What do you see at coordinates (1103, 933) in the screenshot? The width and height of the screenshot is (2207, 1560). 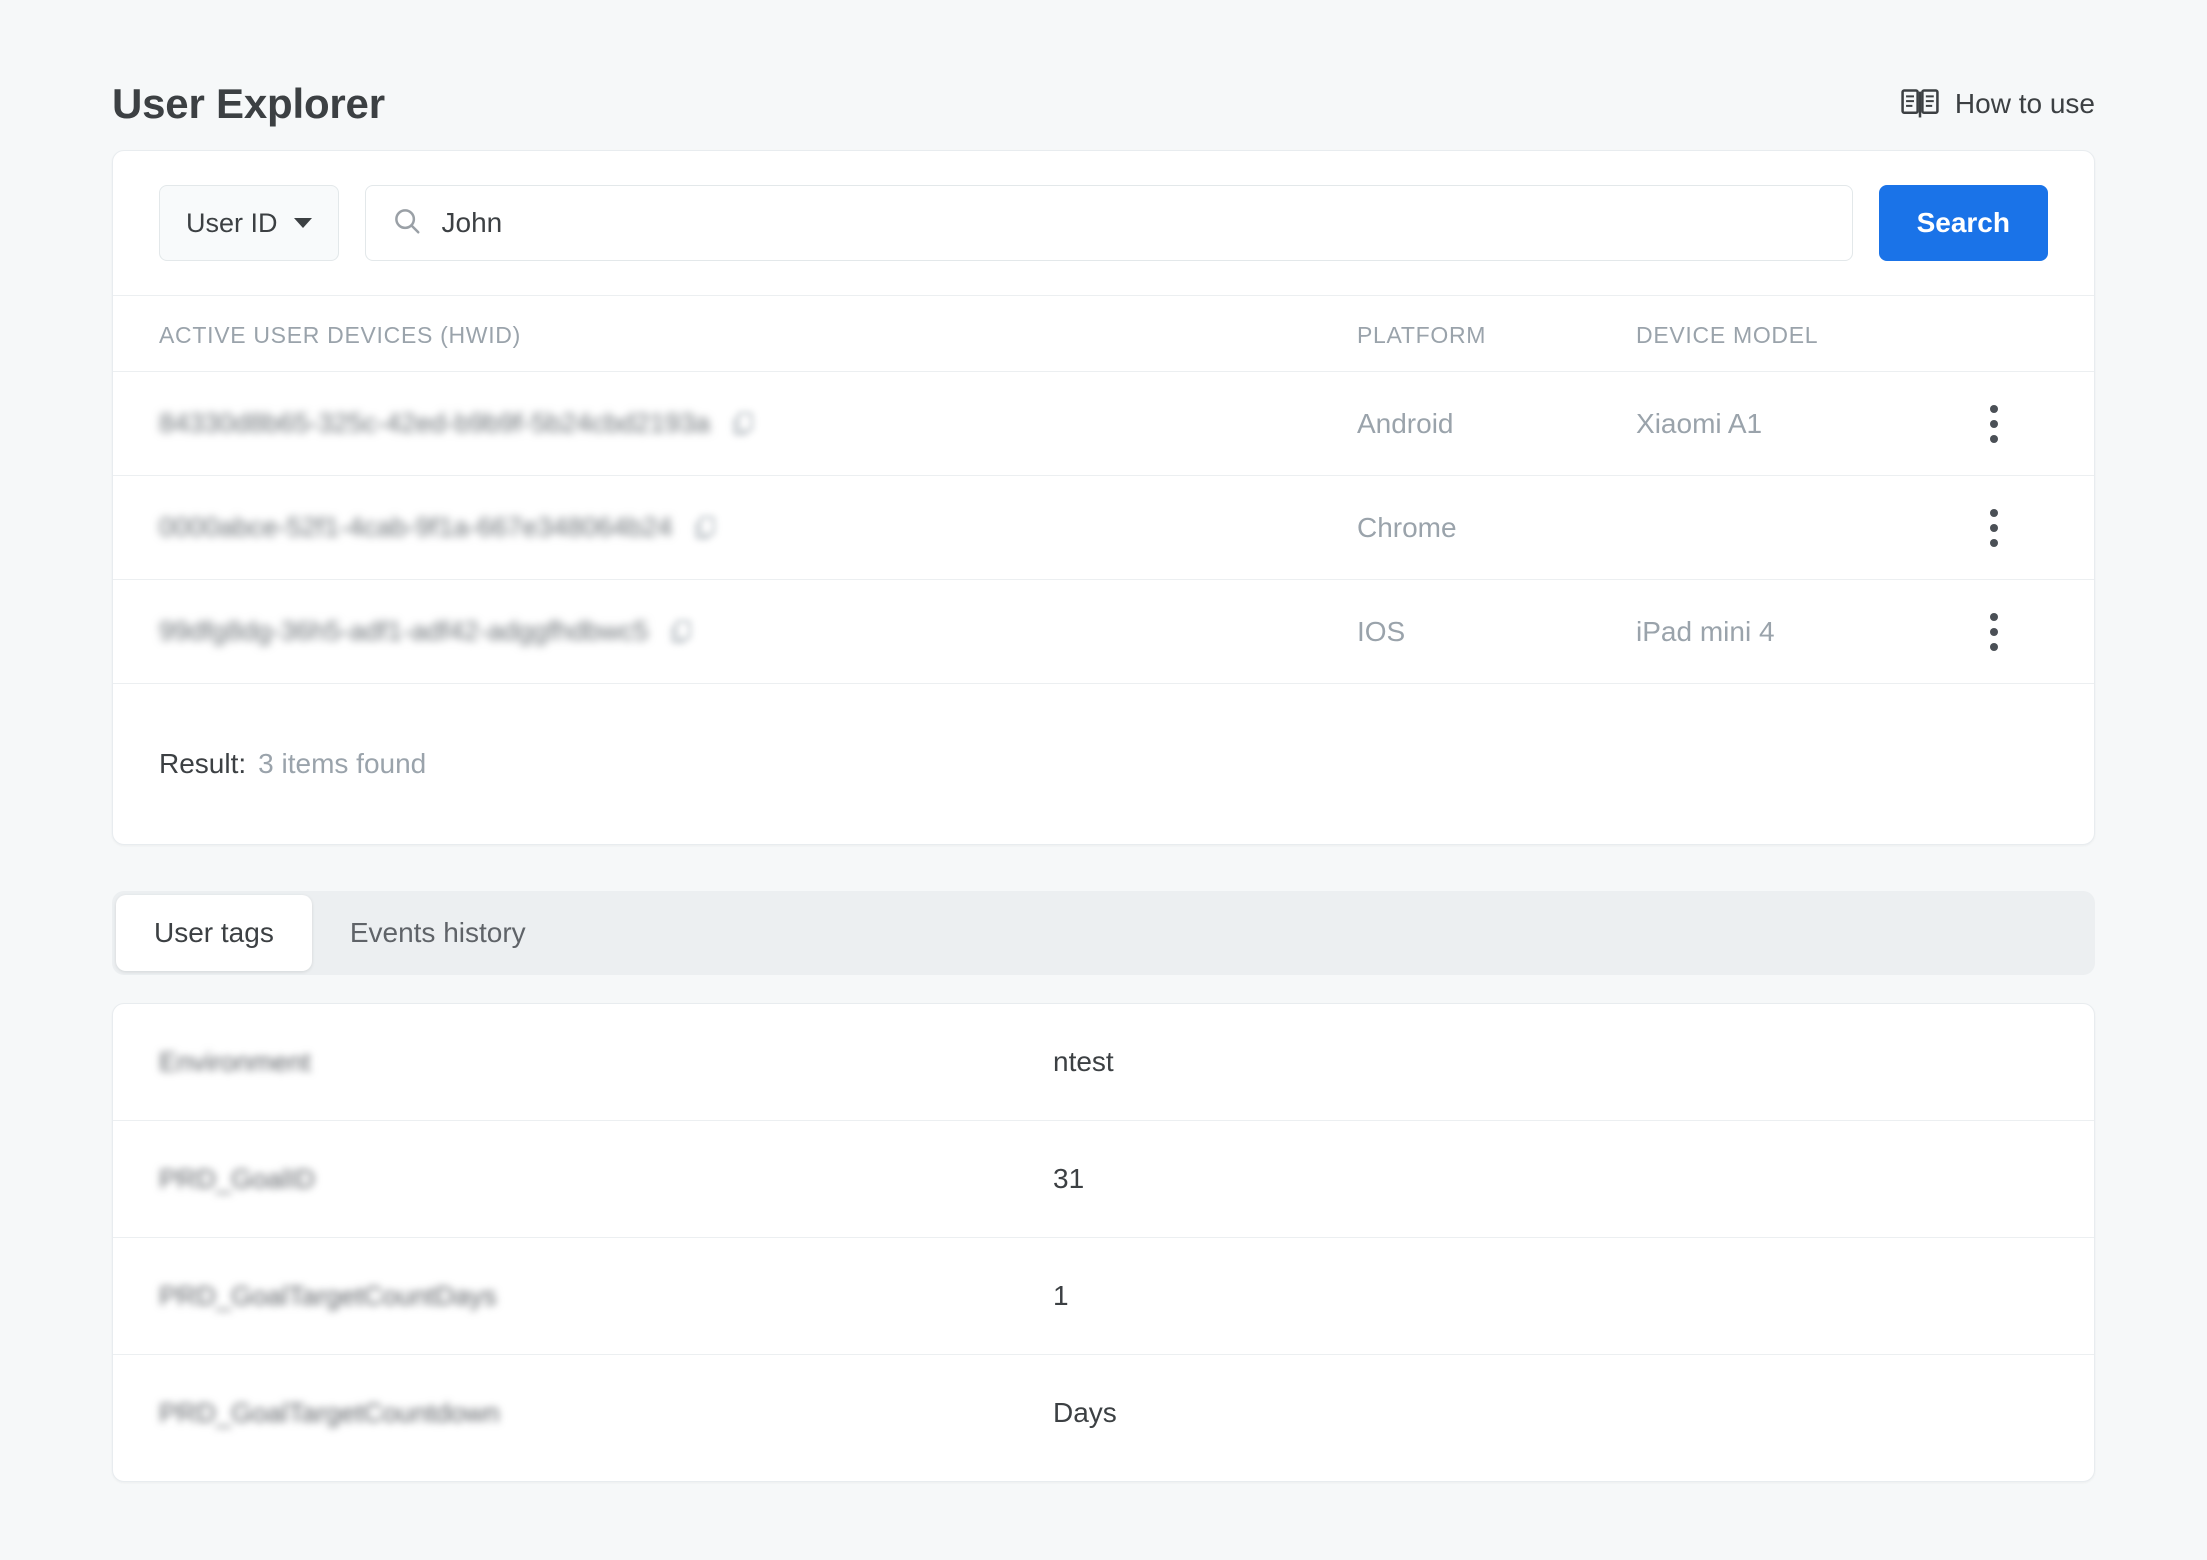 I see `tabs-bar: User tags Events history` at bounding box center [1103, 933].